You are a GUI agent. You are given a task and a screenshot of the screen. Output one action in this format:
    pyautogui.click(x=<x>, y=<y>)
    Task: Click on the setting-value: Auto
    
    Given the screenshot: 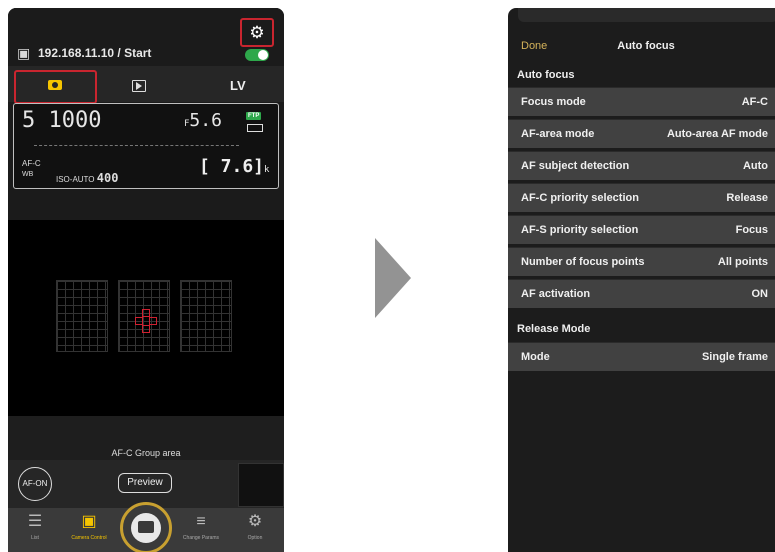 What is the action you would take?
    pyautogui.click(x=755, y=166)
    